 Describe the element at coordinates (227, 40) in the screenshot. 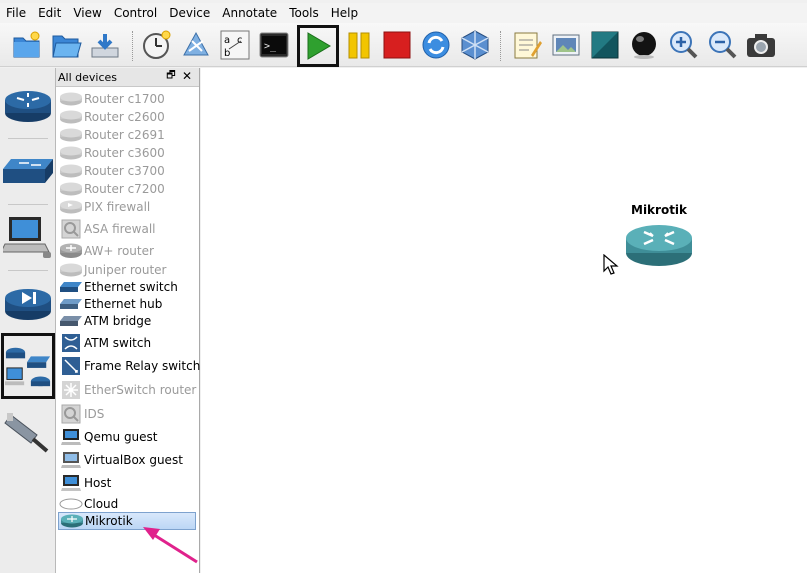

I see `svg-text: a` at that location.